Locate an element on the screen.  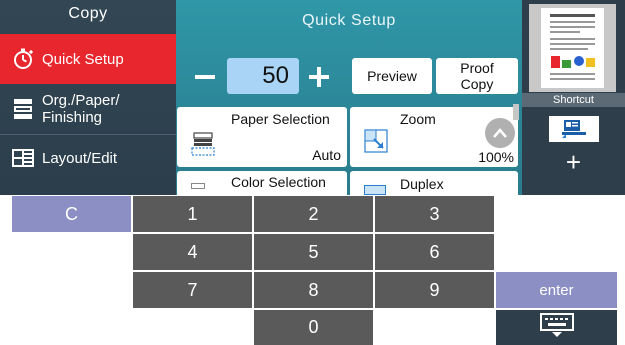
proof-copy-button: Proof Copy is located at coordinates (477, 76).